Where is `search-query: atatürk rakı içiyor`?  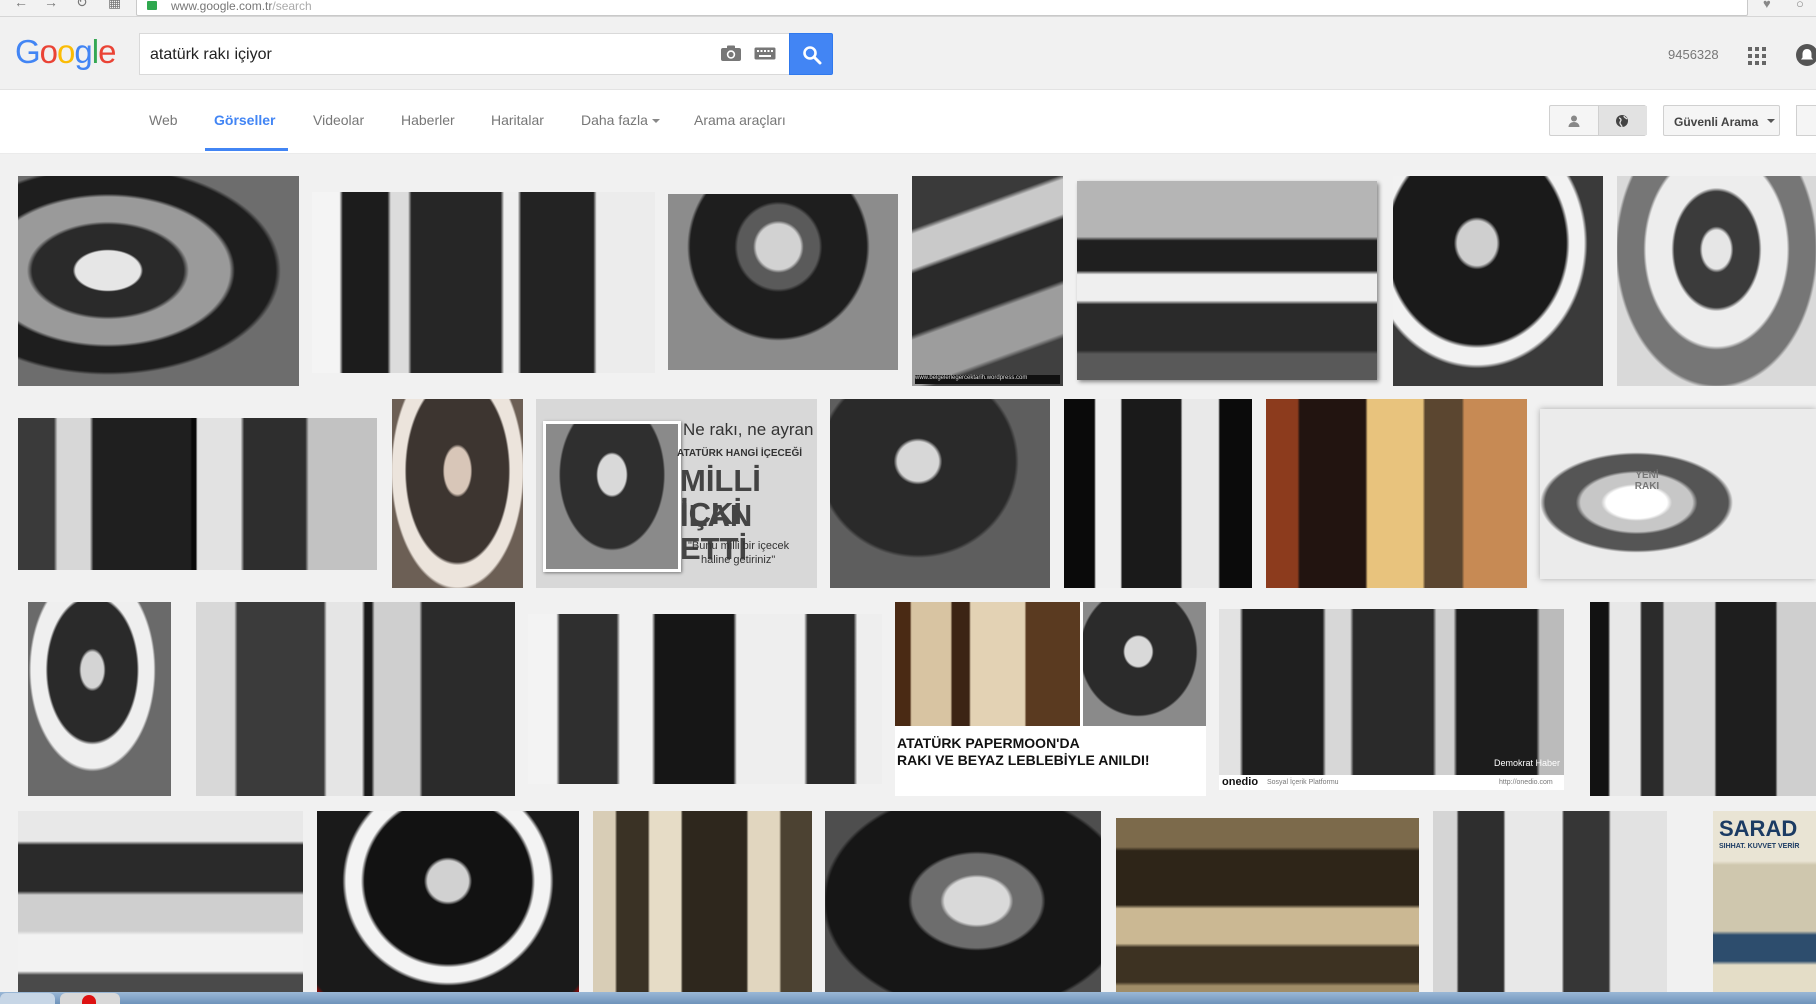 search-query: atatürk rakı içiyor is located at coordinates (211, 55).